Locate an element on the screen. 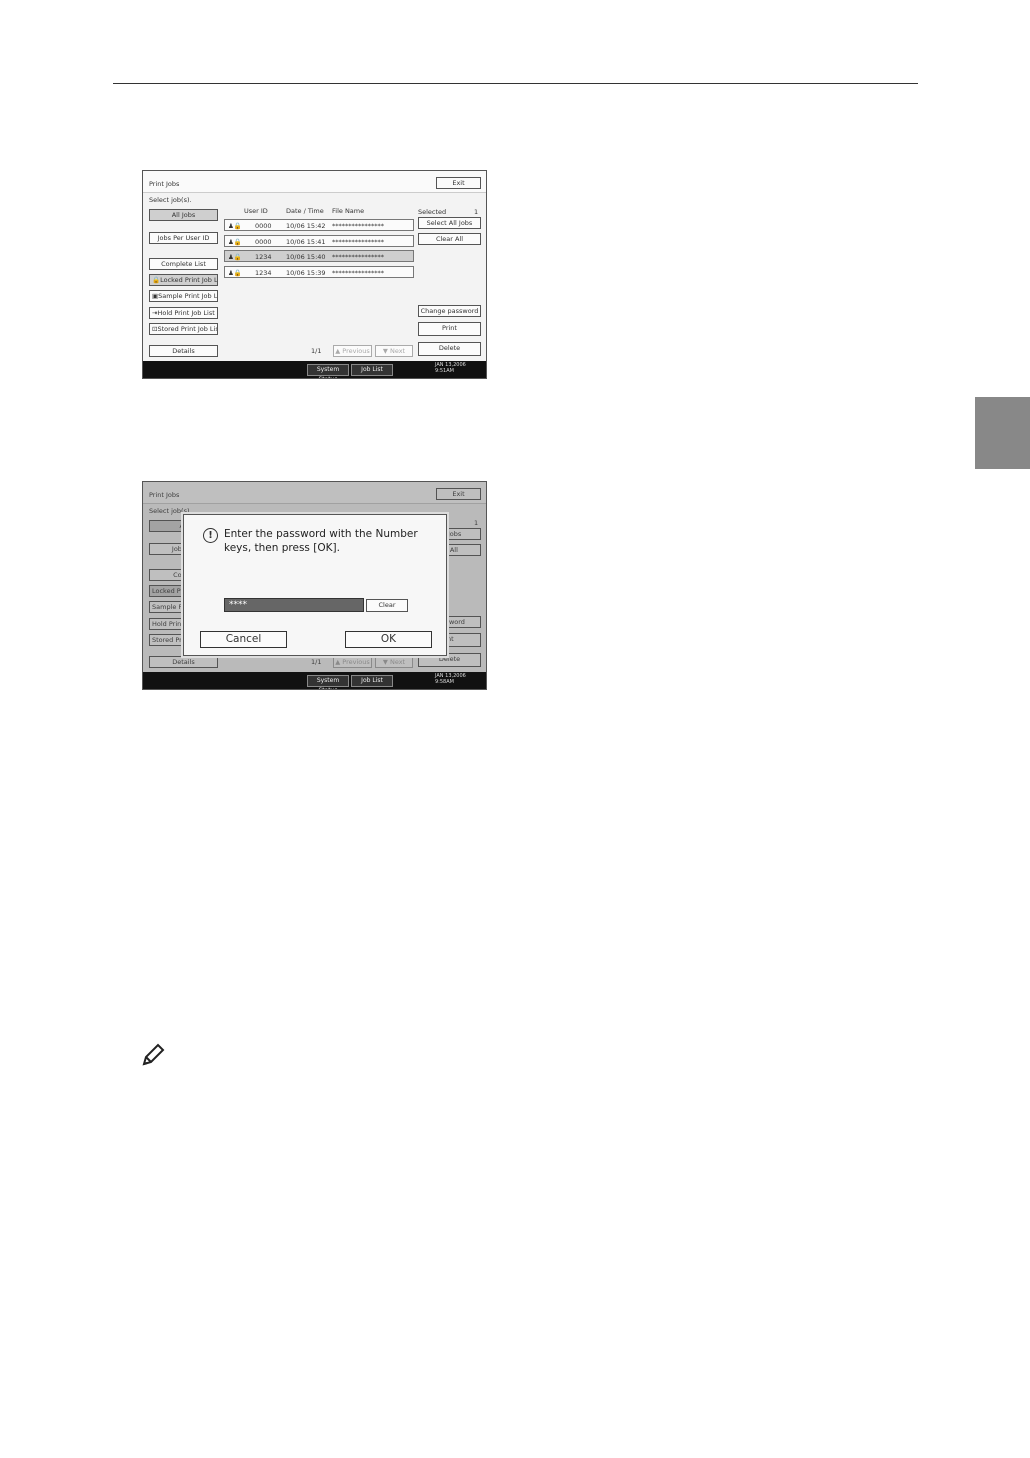 The height and width of the screenshot is (1458, 1030). hold-print-job-list-label: Hold Print Job List is located at coordinates (186, 313).